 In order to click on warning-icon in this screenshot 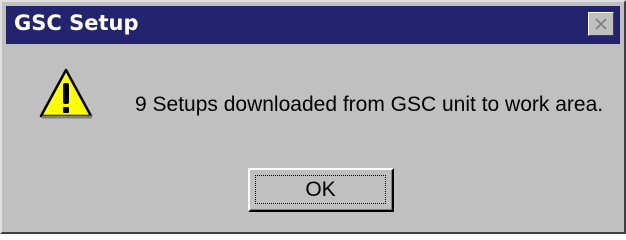, I will do `click(66, 93)`.